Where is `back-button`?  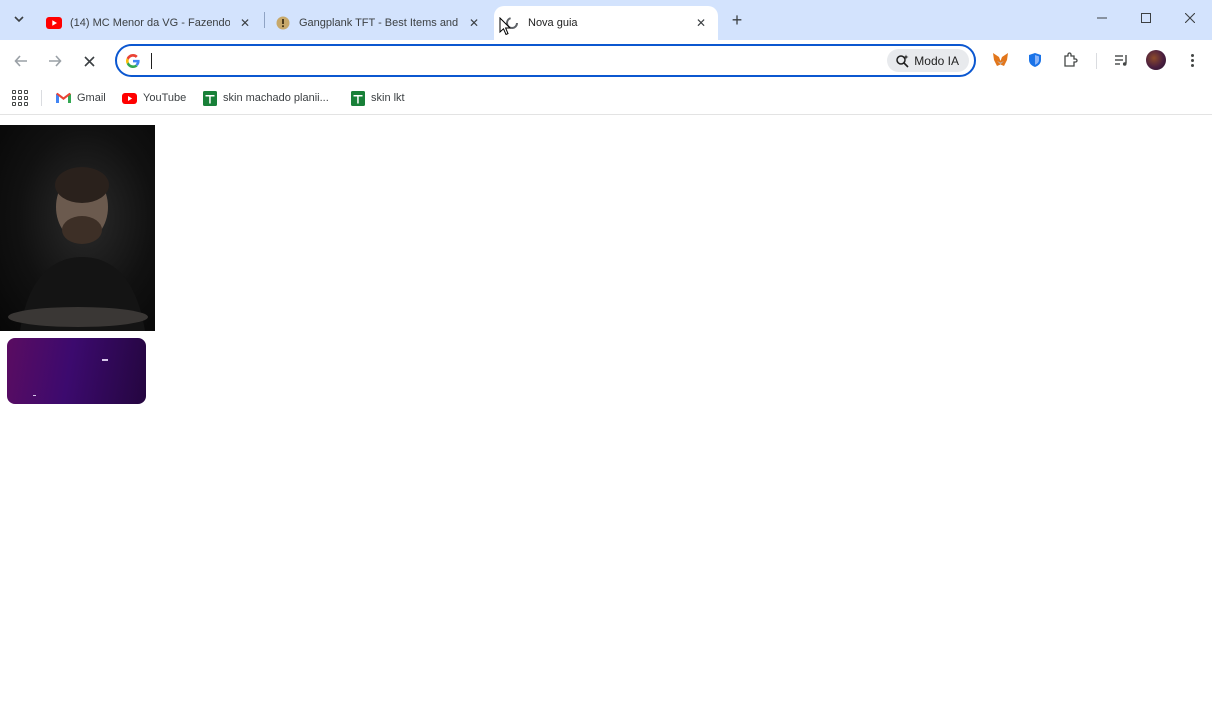
back-button is located at coordinates (21, 61).